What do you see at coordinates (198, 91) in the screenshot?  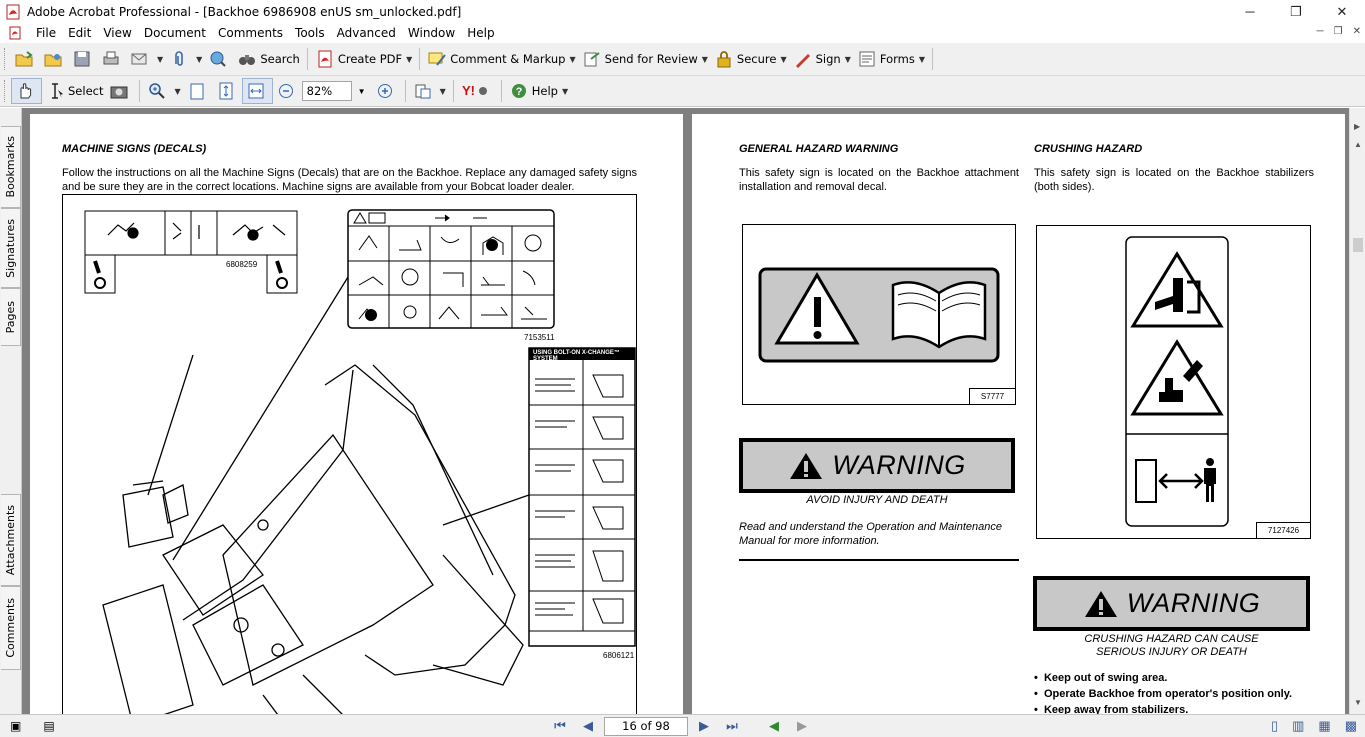 I see `actual-size-button` at bounding box center [198, 91].